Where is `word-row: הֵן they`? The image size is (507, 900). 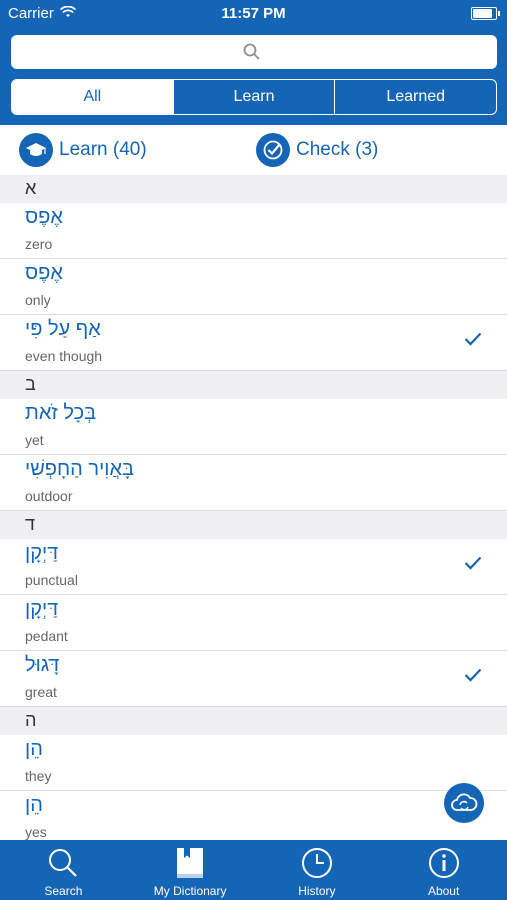
word-row: הֵן they is located at coordinates (253, 762).